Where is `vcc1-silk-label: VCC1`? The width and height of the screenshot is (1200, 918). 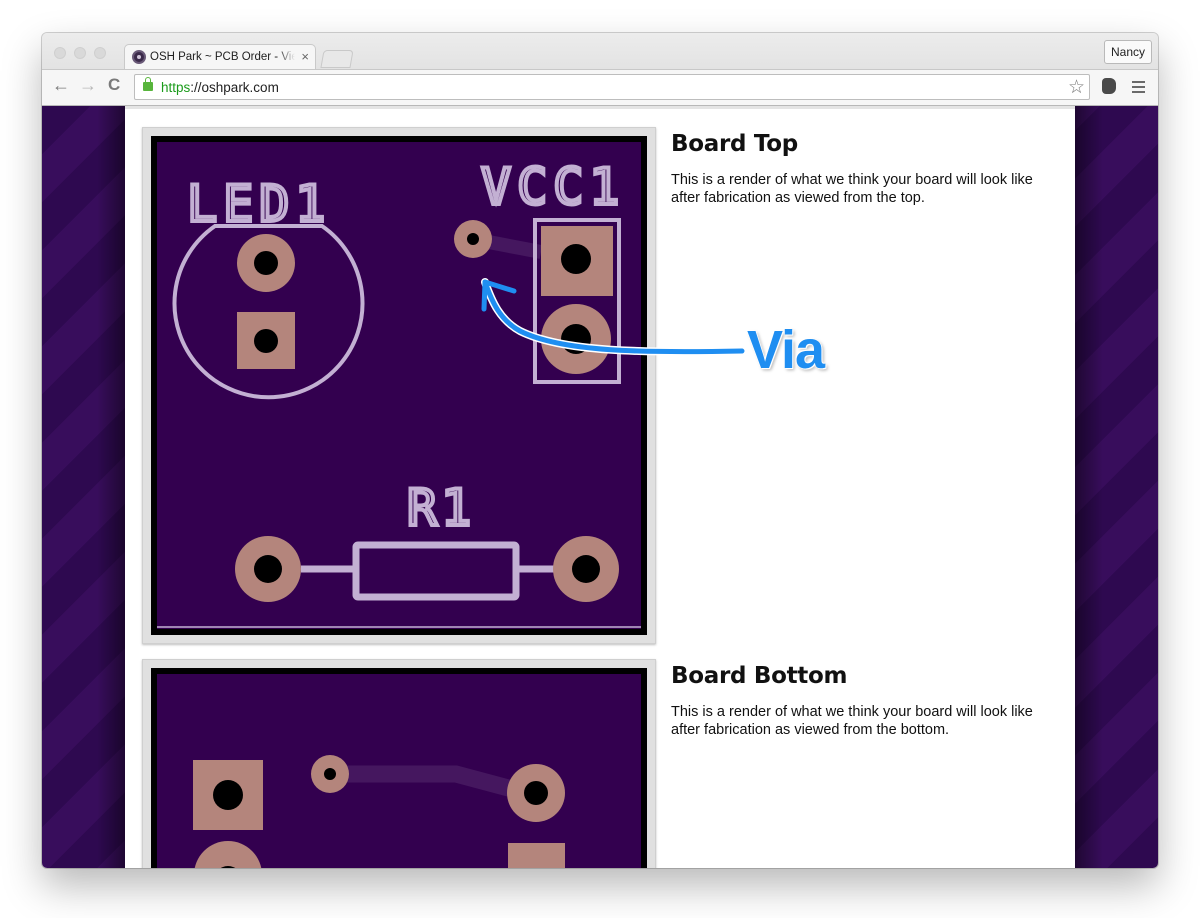
vcc1-silk-label: VCC1 is located at coordinates (553, 187).